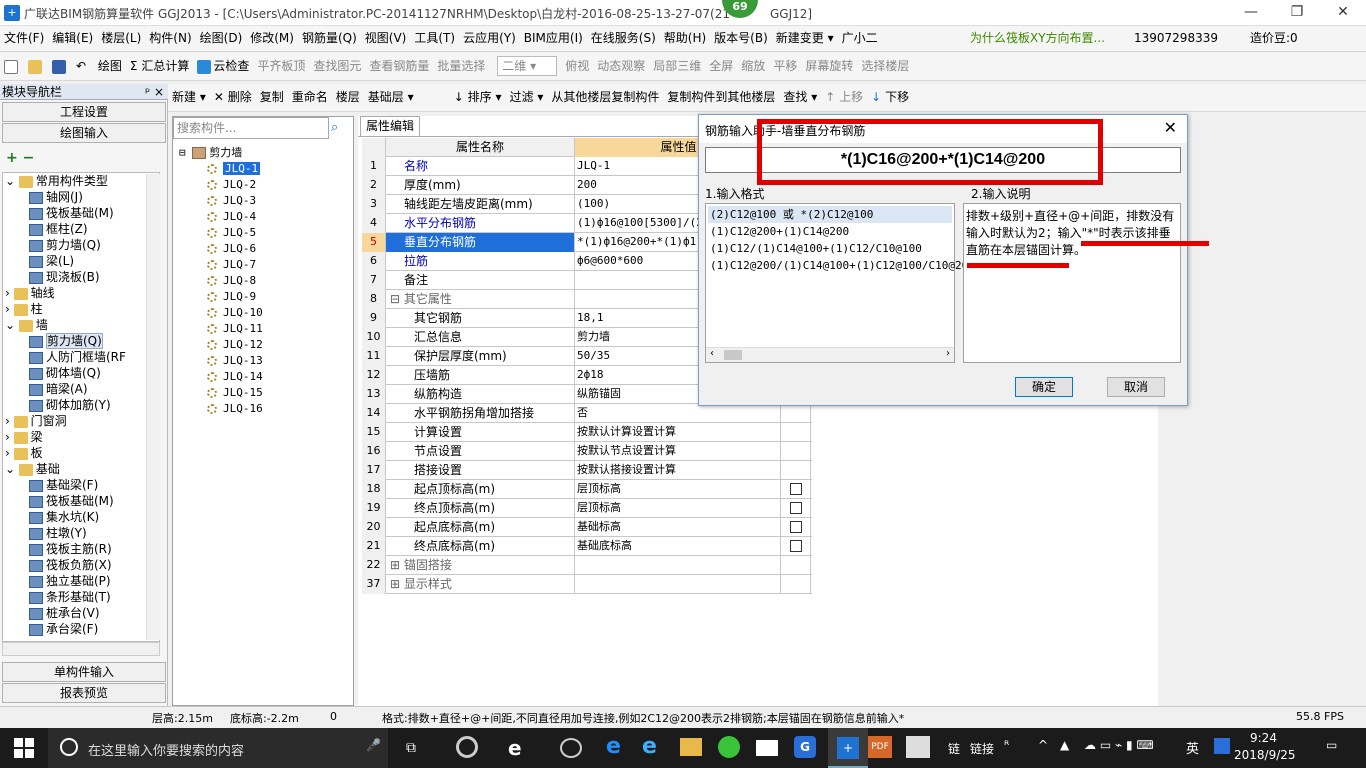  Describe the element at coordinates (830, 354) in the screenshot. I see `format-hscrollbar: ‹ ›` at that location.